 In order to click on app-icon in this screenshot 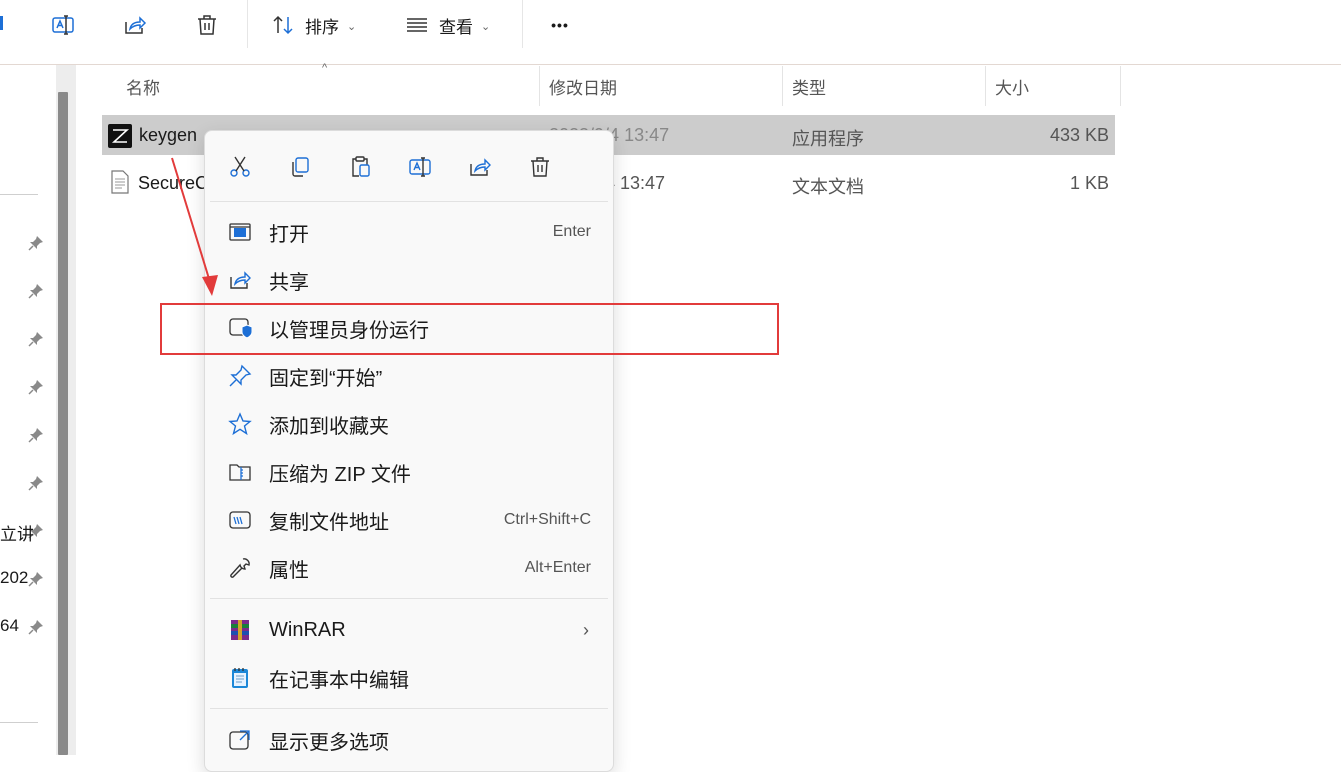, I will do `click(120, 136)`.